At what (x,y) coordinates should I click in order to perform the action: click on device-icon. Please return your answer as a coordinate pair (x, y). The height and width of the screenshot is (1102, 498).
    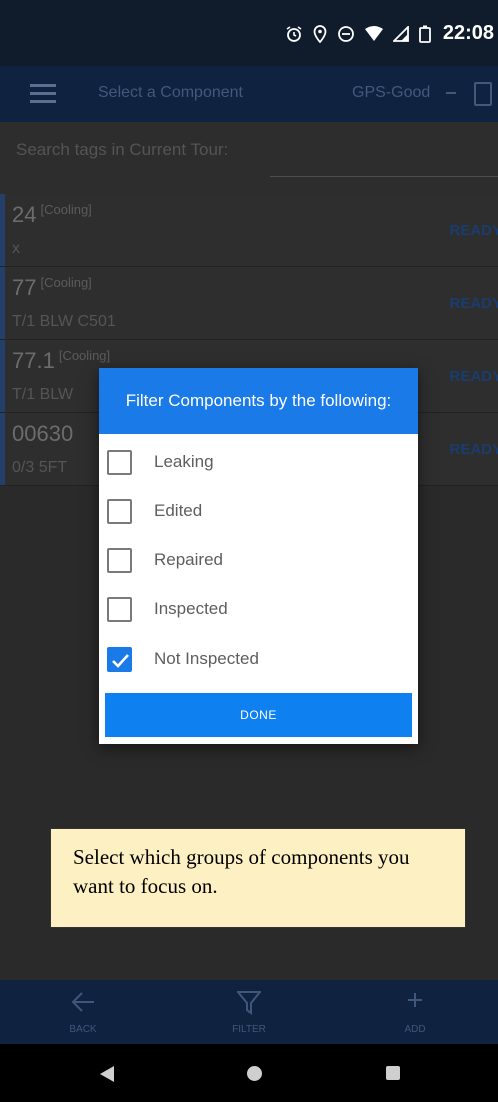
    Looking at the image, I should click on (483, 94).